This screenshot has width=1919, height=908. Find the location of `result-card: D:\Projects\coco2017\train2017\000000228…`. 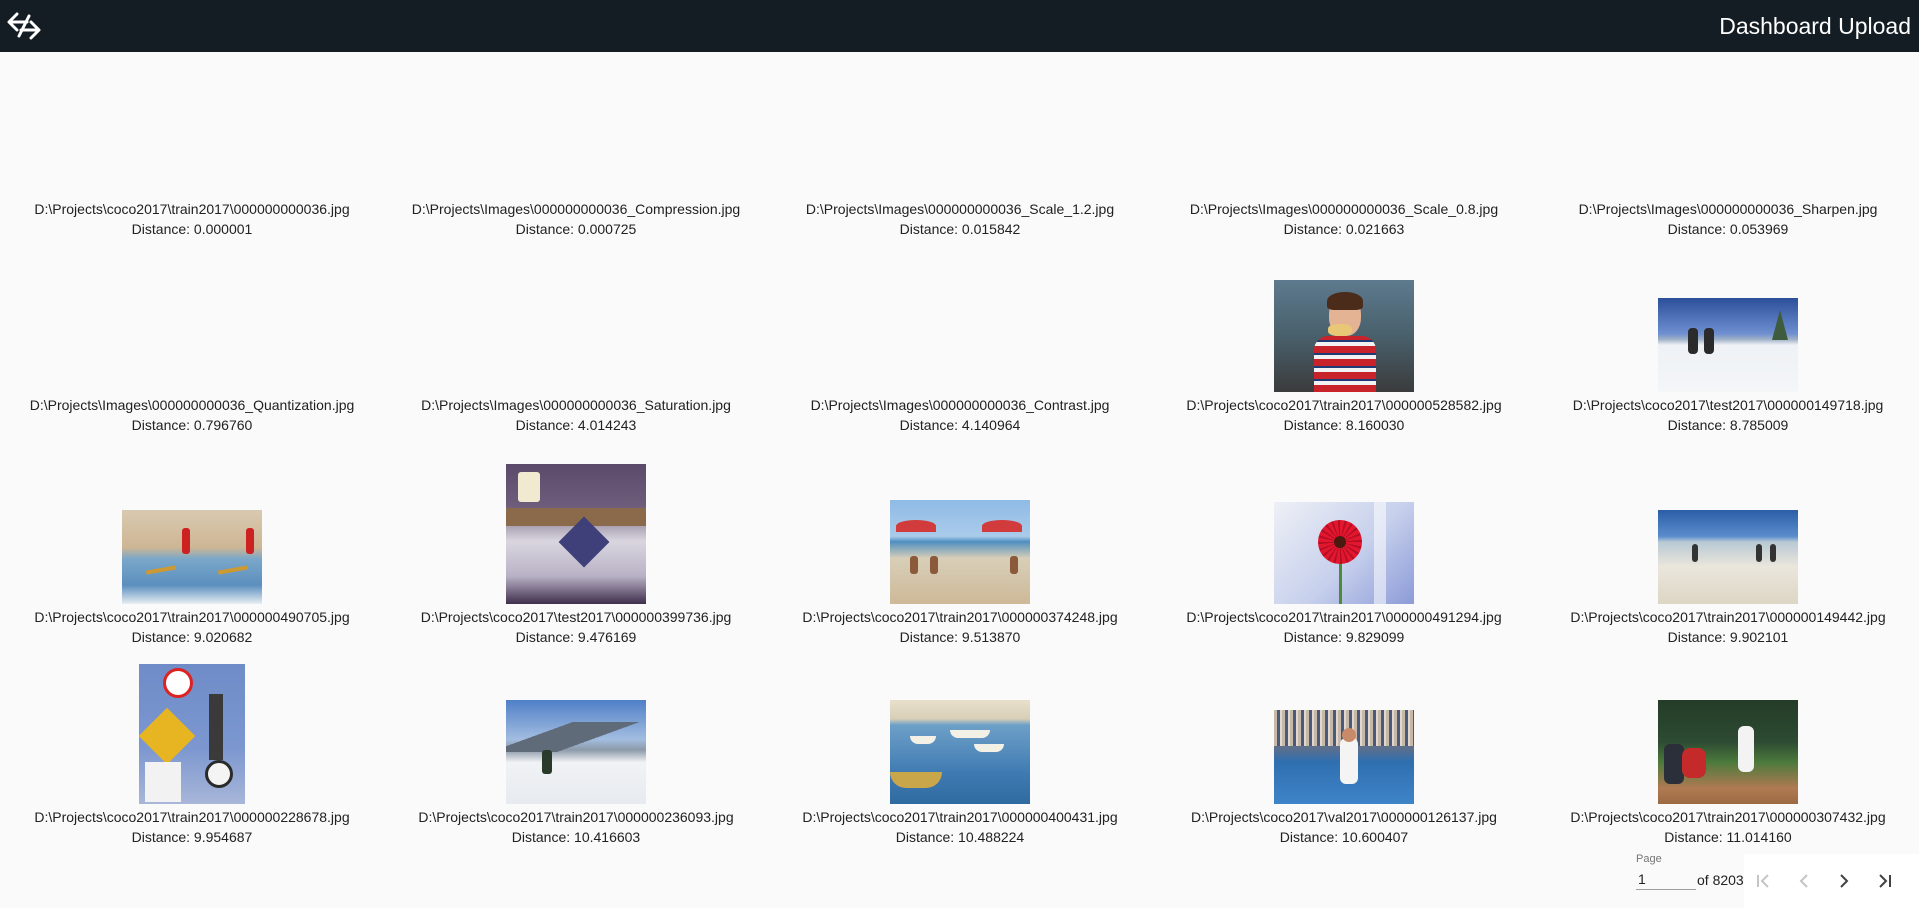

result-card: D:\Projects\coco2017\train2017\000000228… is located at coordinates (192, 749).